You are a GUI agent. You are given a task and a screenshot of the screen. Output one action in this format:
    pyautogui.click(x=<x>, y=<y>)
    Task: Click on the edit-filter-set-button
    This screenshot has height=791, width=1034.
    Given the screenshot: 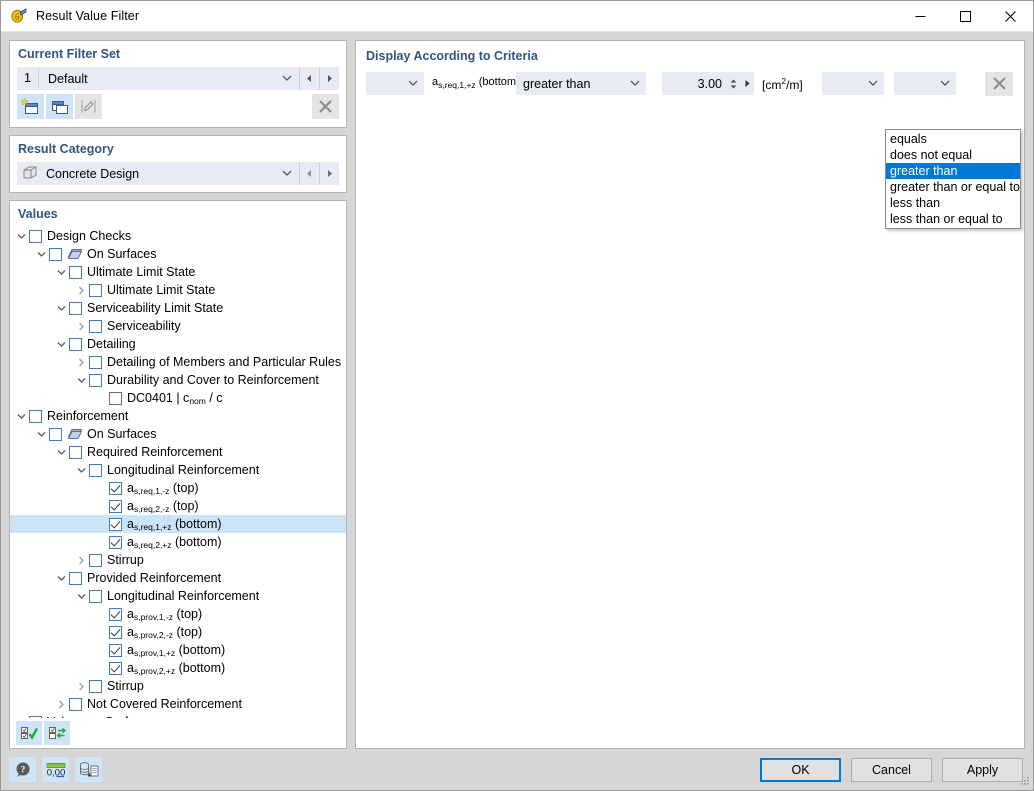 What is the action you would take?
    pyautogui.click(x=88, y=106)
    